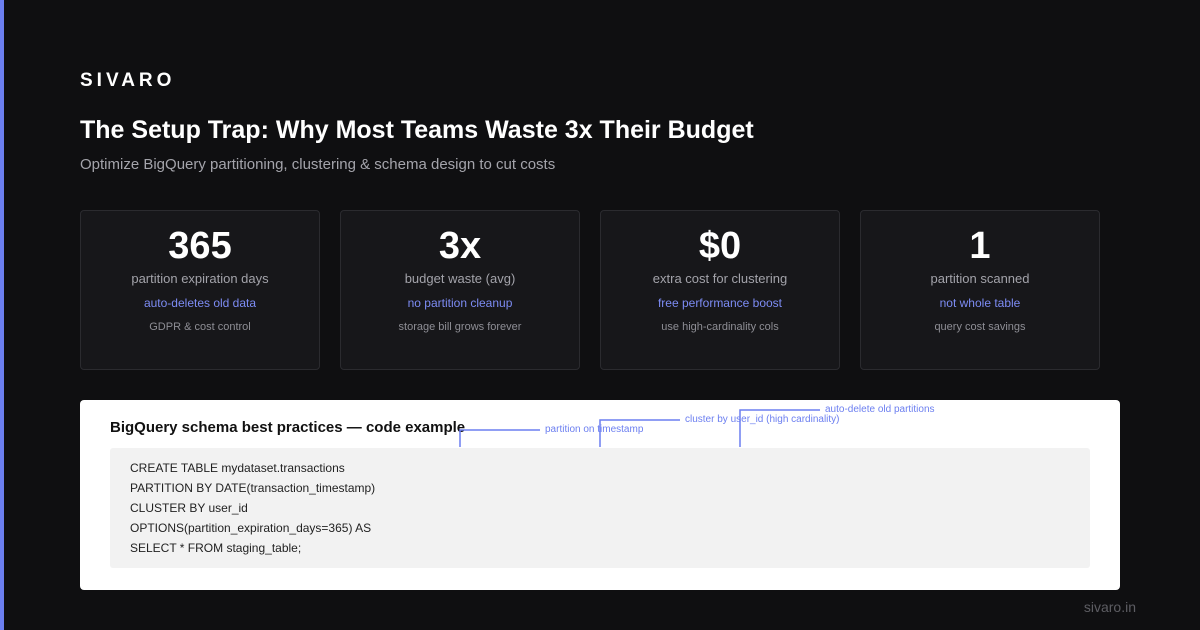 The height and width of the screenshot is (630, 1200). What do you see at coordinates (2, 315) in the screenshot?
I see `accent-bar` at bounding box center [2, 315].